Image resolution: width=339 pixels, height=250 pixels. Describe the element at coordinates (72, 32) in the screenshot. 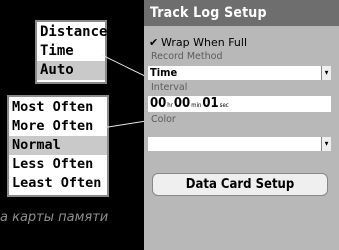

I see `record-method-option-distance: Distance` at that location.